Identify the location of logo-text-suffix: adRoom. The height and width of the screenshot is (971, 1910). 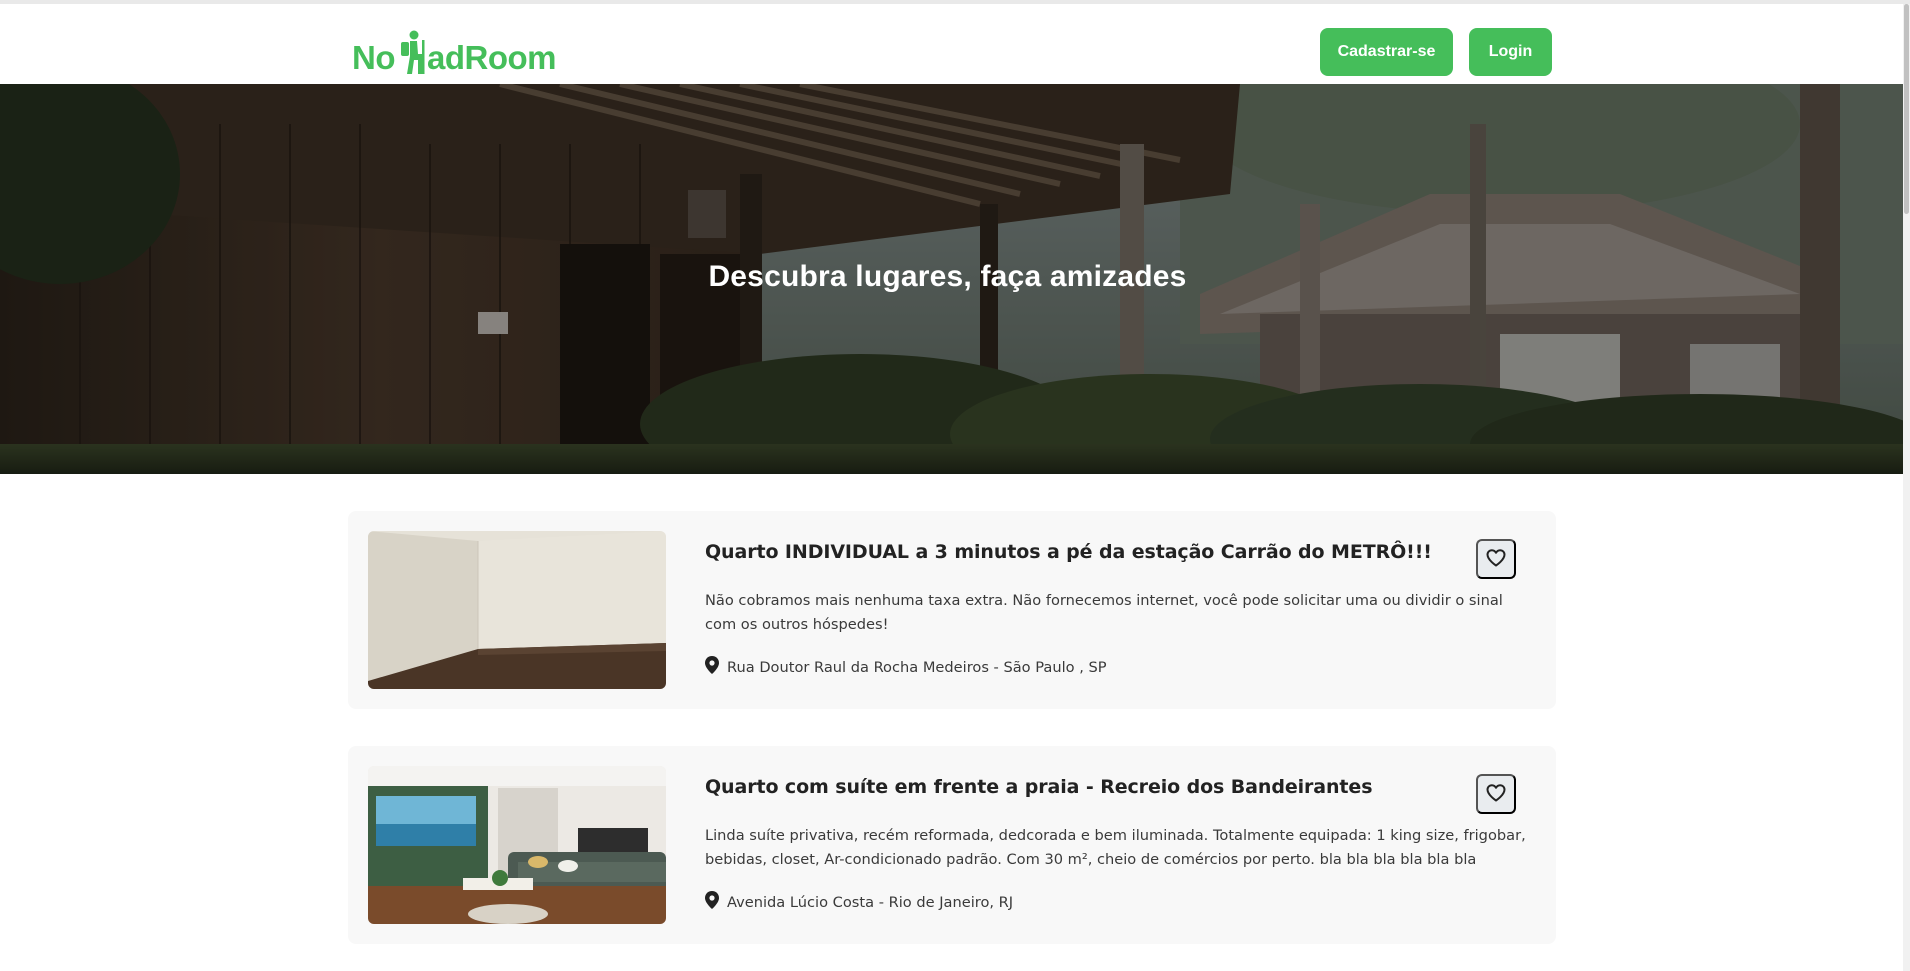
(492, 57).